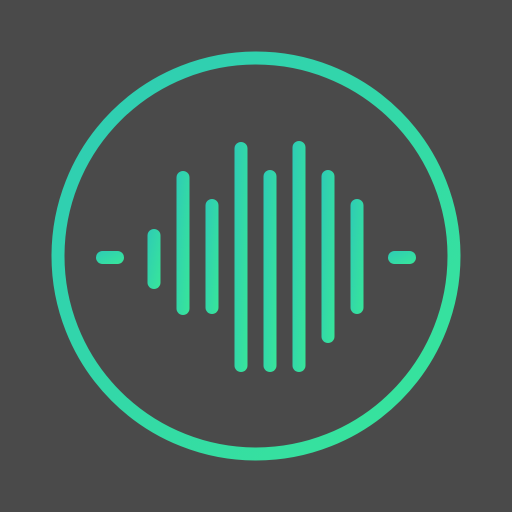  Describe the element at coordinates (110, 257) in the screenshot. I see `left-dash` at that location.